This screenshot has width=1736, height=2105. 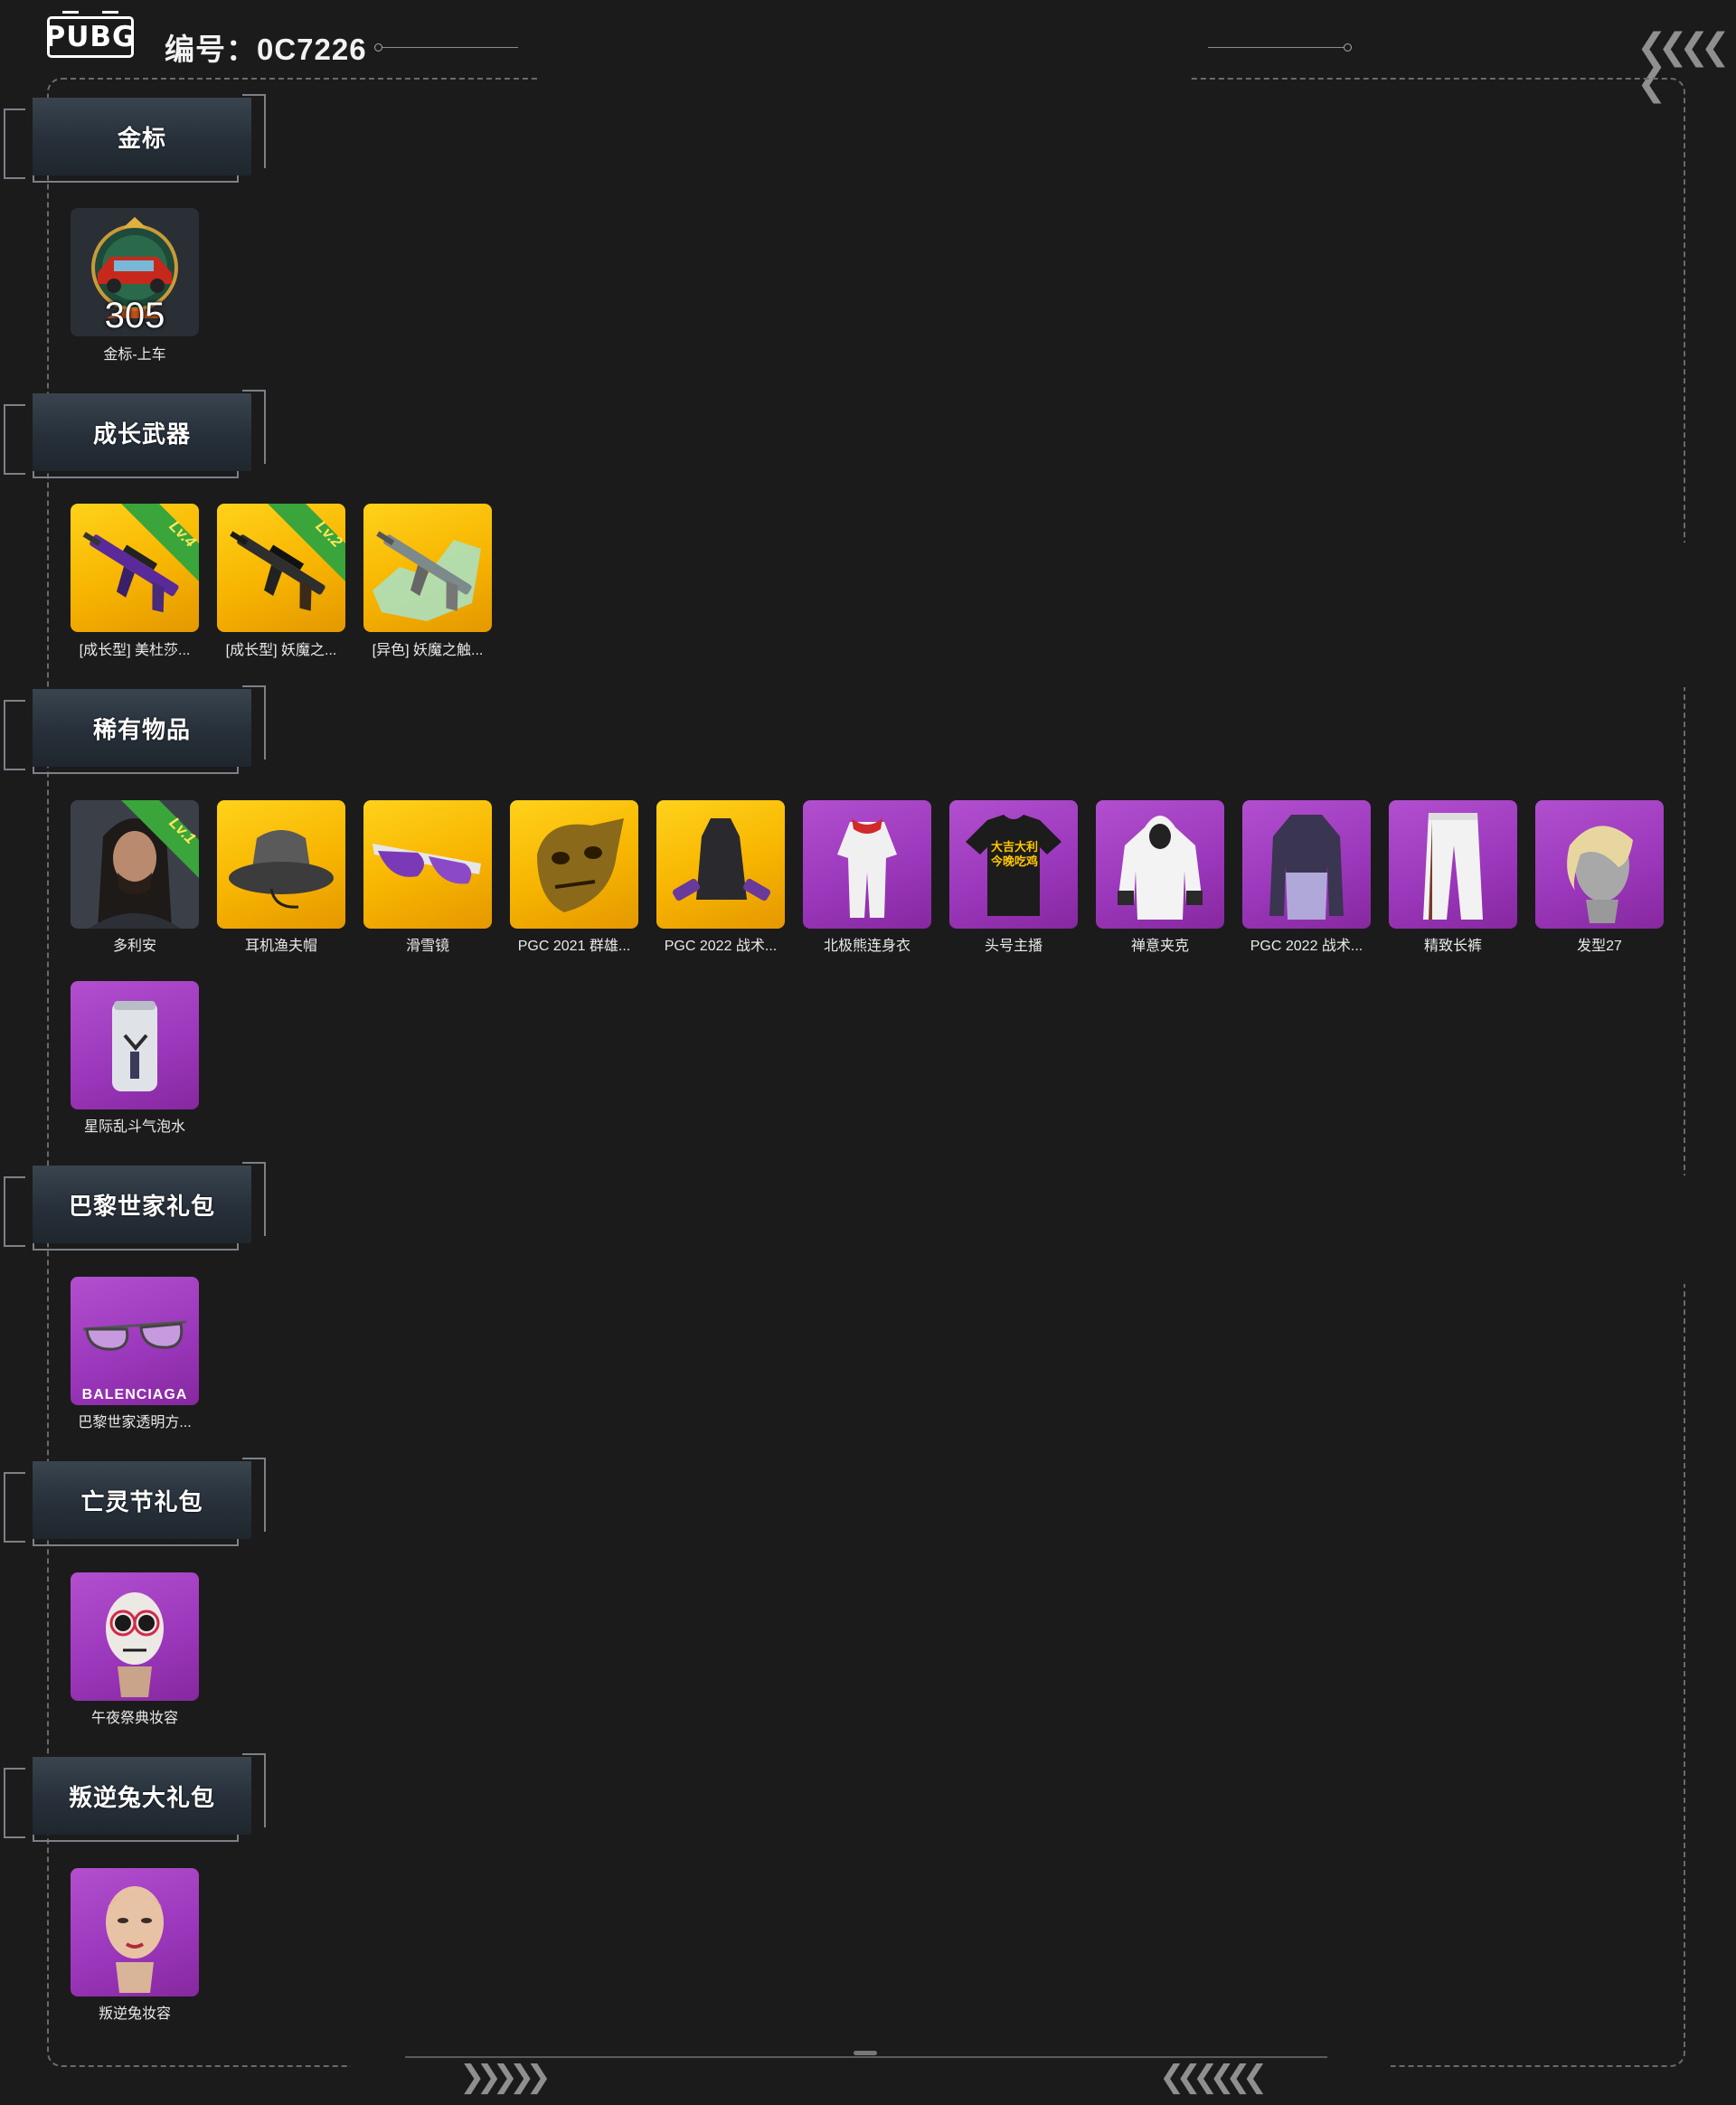 What do you see at coordinates (1161, 868) in the screenshot?
I see `hooded-jacket-icon` at bounding box center [1161, 868].